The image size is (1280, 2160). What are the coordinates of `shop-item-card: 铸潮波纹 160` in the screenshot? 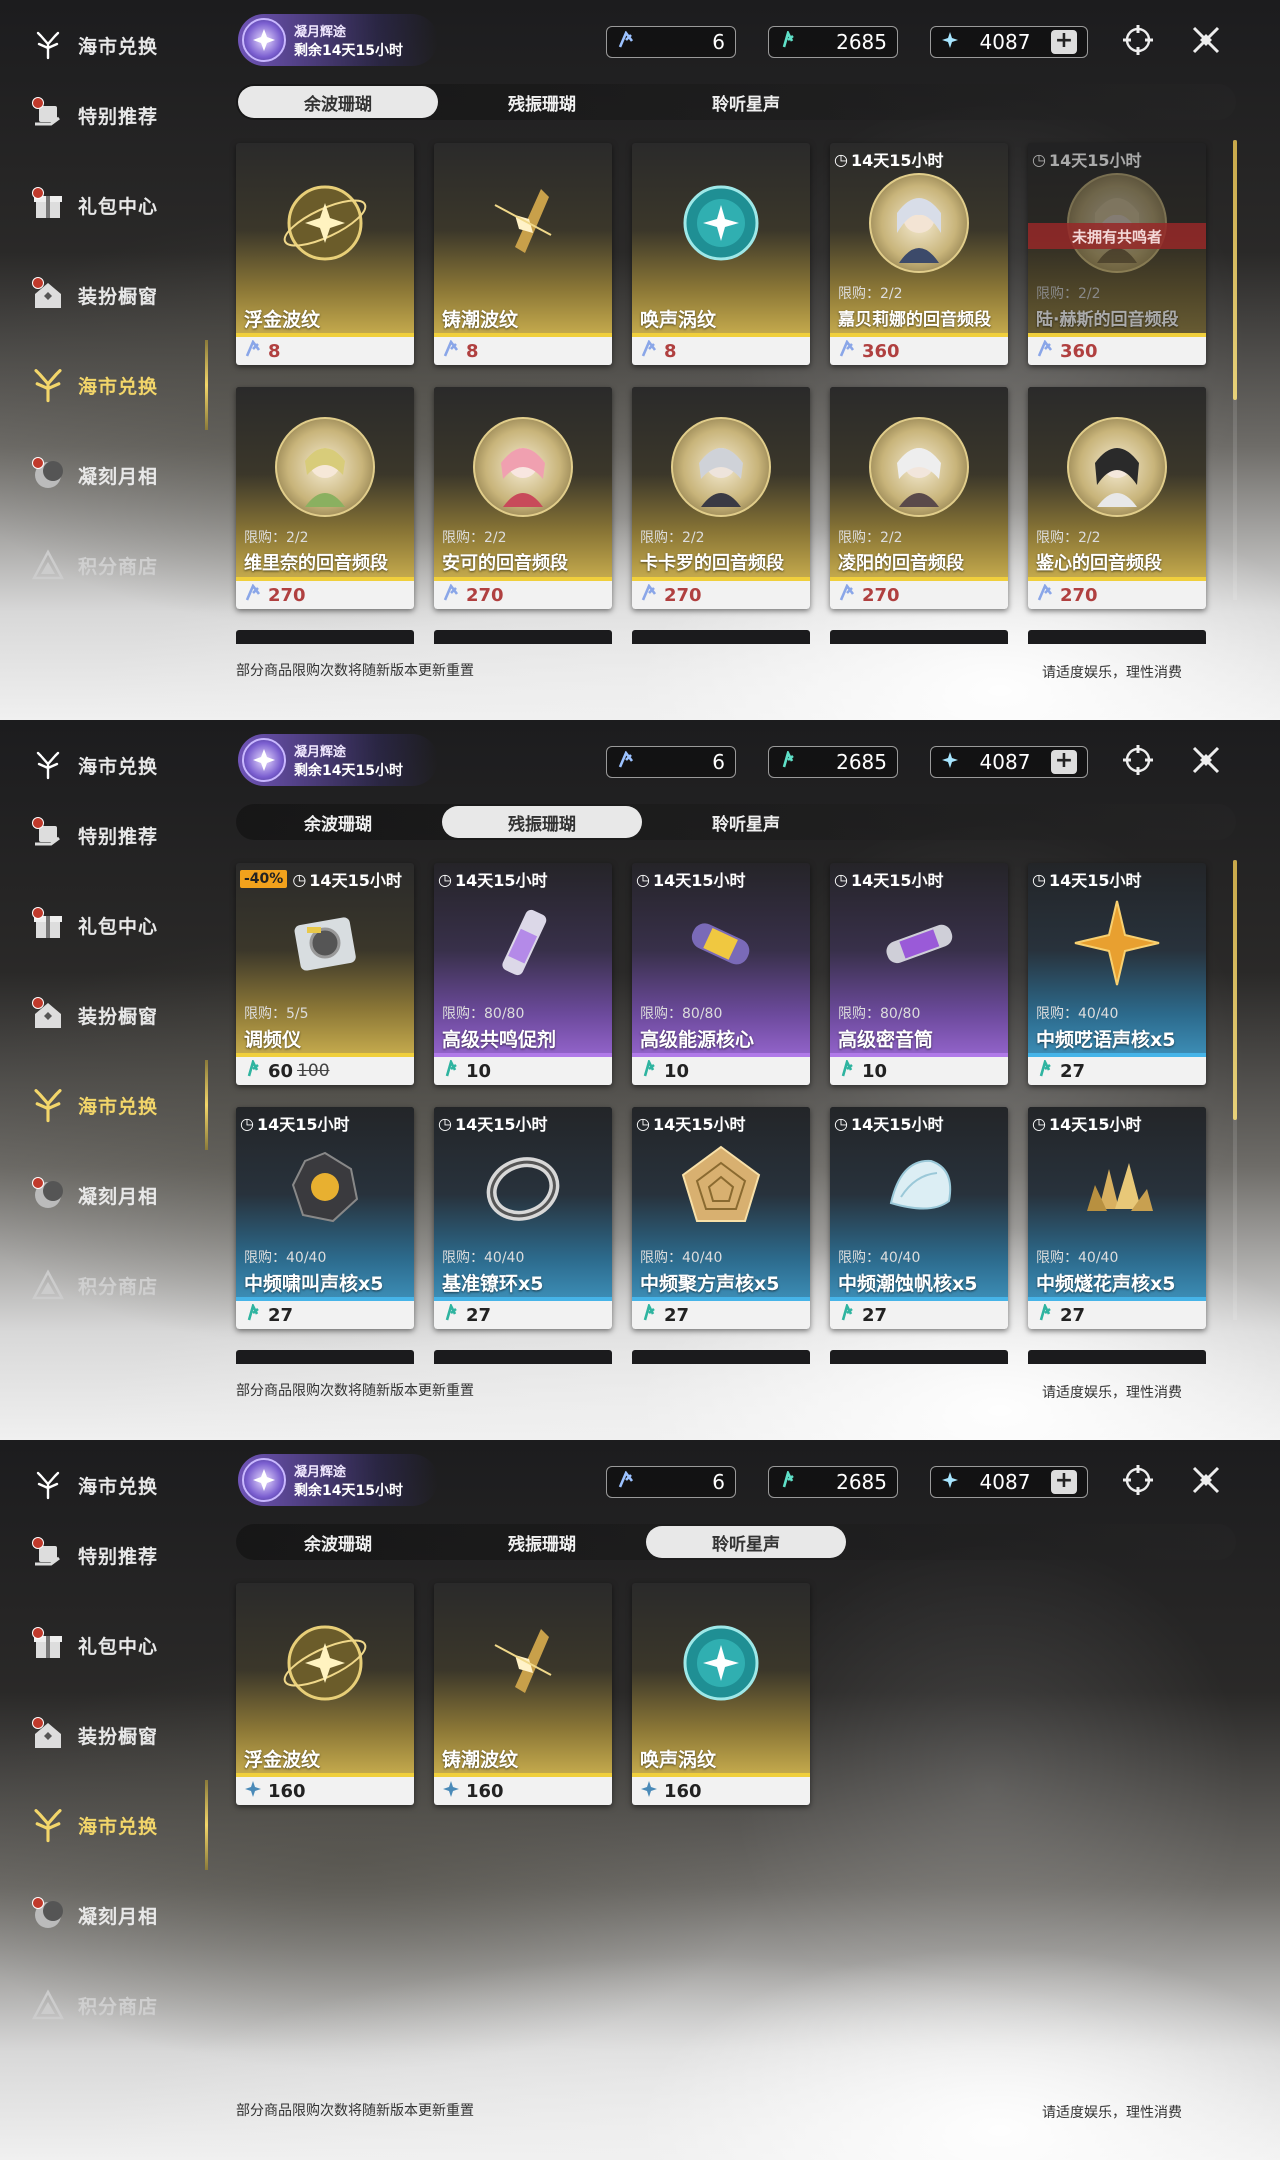 It's located at (523, 1694).